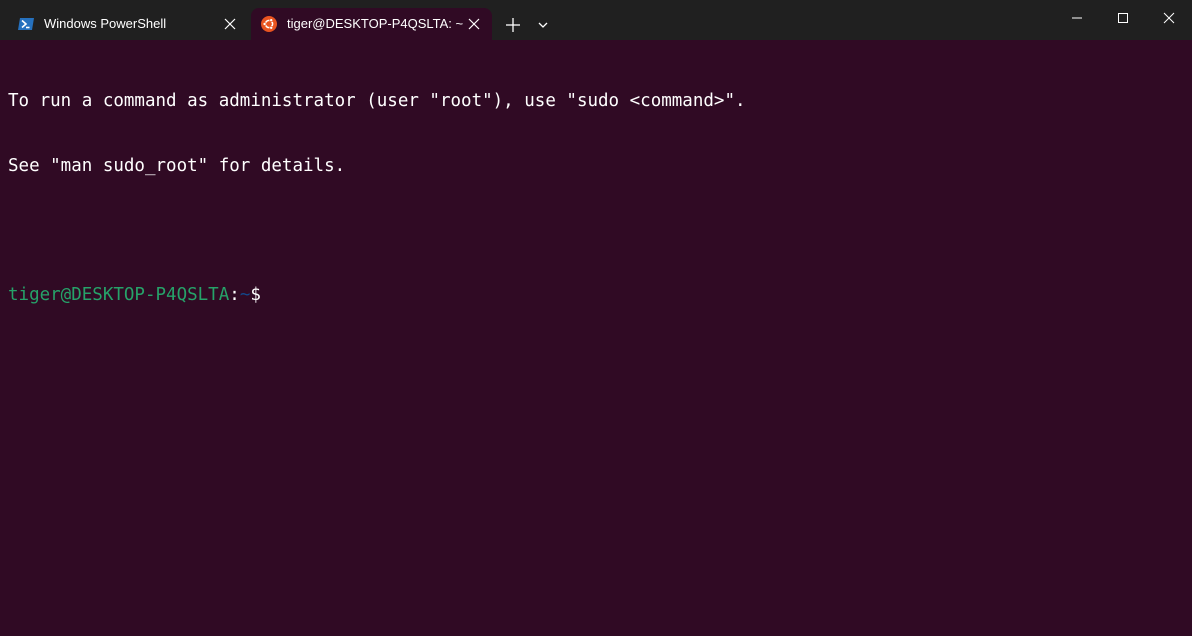  Describe the element at coordinates (375, 23) in the screenshot. I see `tab-title: tiger@DESKTOP-P4QSLTA: ~` at that location.